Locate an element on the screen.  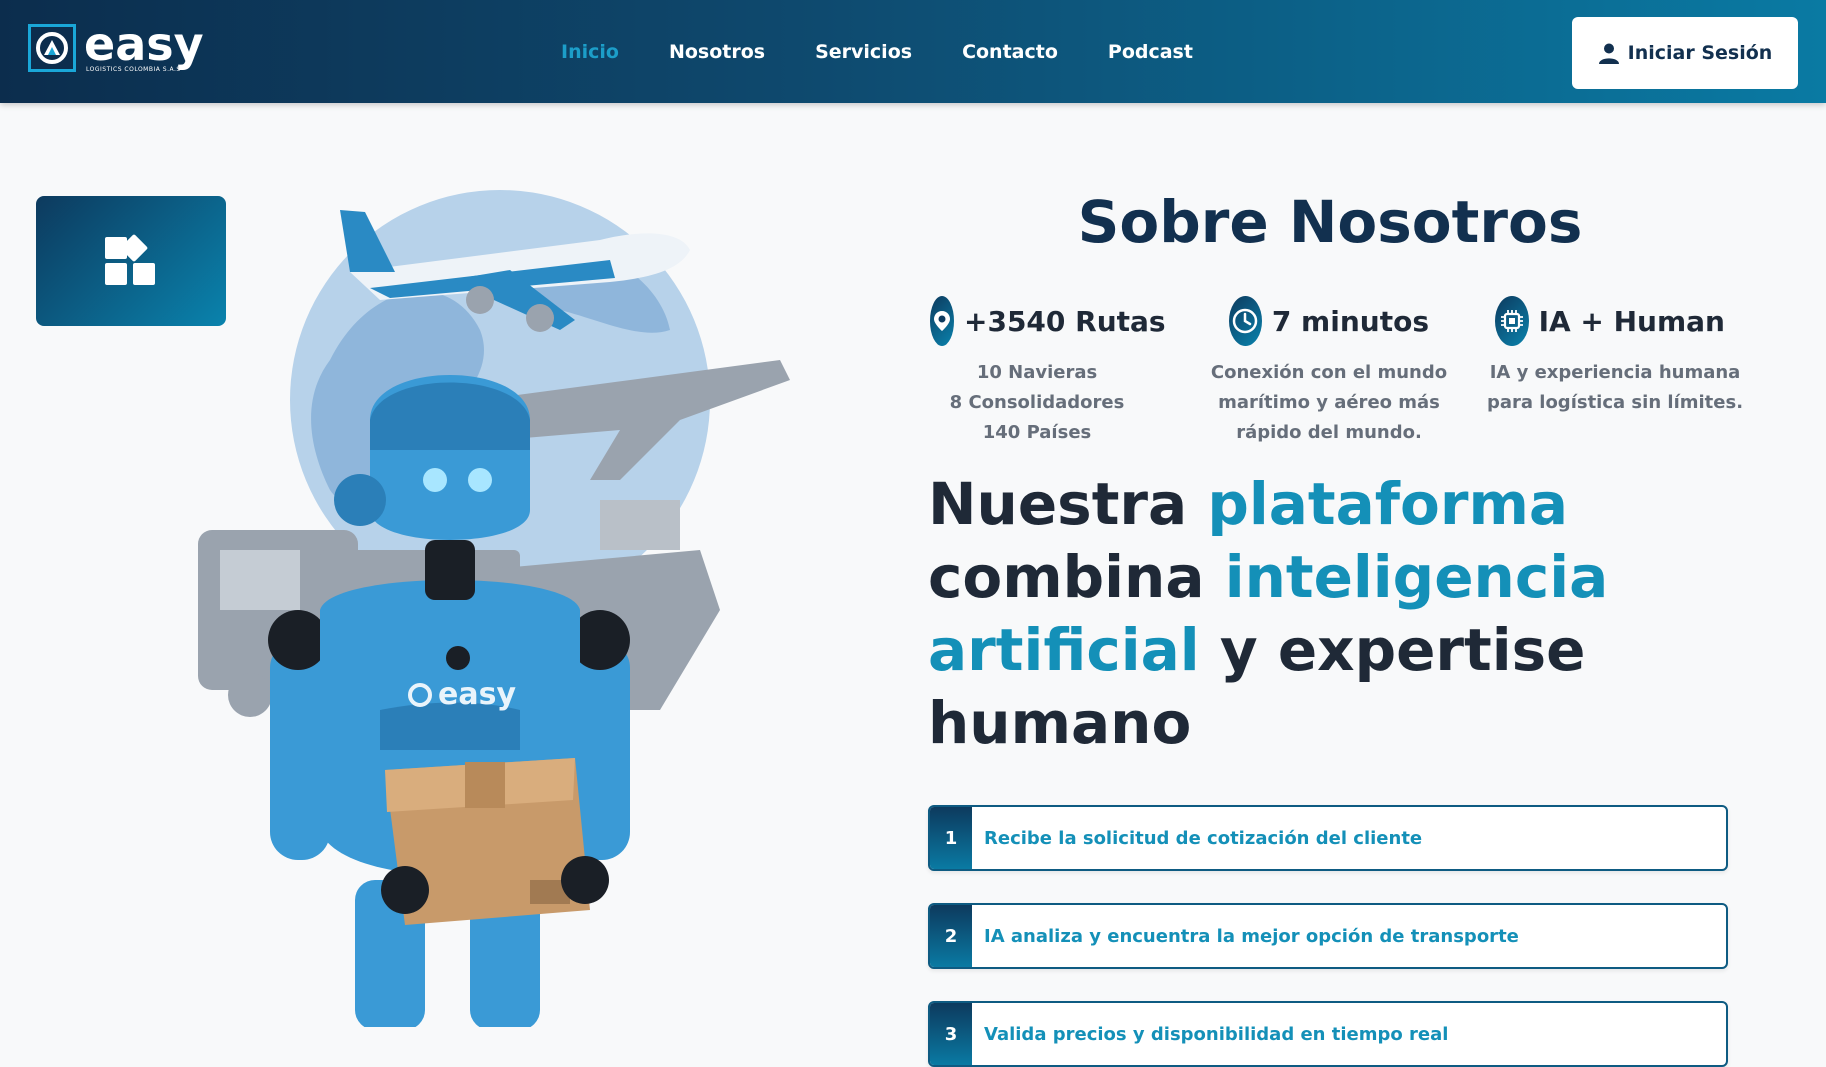
stat-minutes-line: Conexión con el mundo is located at coordinates (1329, 372).